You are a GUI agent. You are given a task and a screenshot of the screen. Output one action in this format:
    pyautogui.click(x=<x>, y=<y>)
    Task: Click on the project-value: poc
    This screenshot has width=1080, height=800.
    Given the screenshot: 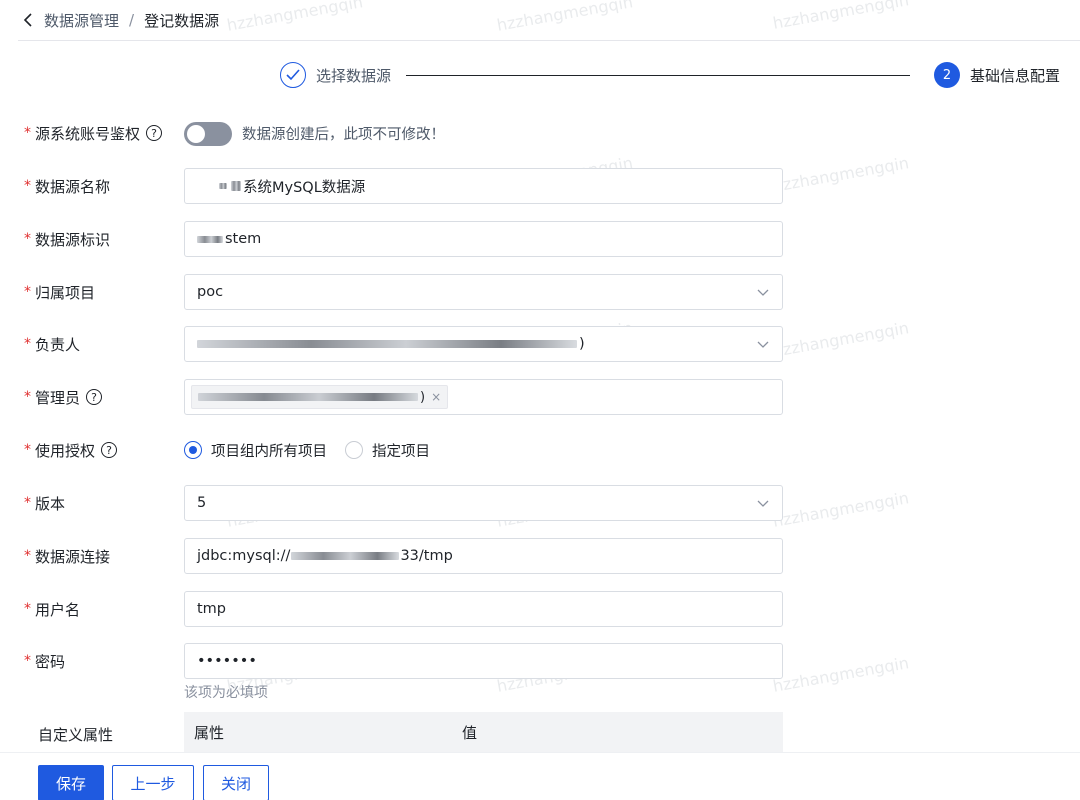 What is the action you would take?
    pyautogui.click(x=210, y=292)
    